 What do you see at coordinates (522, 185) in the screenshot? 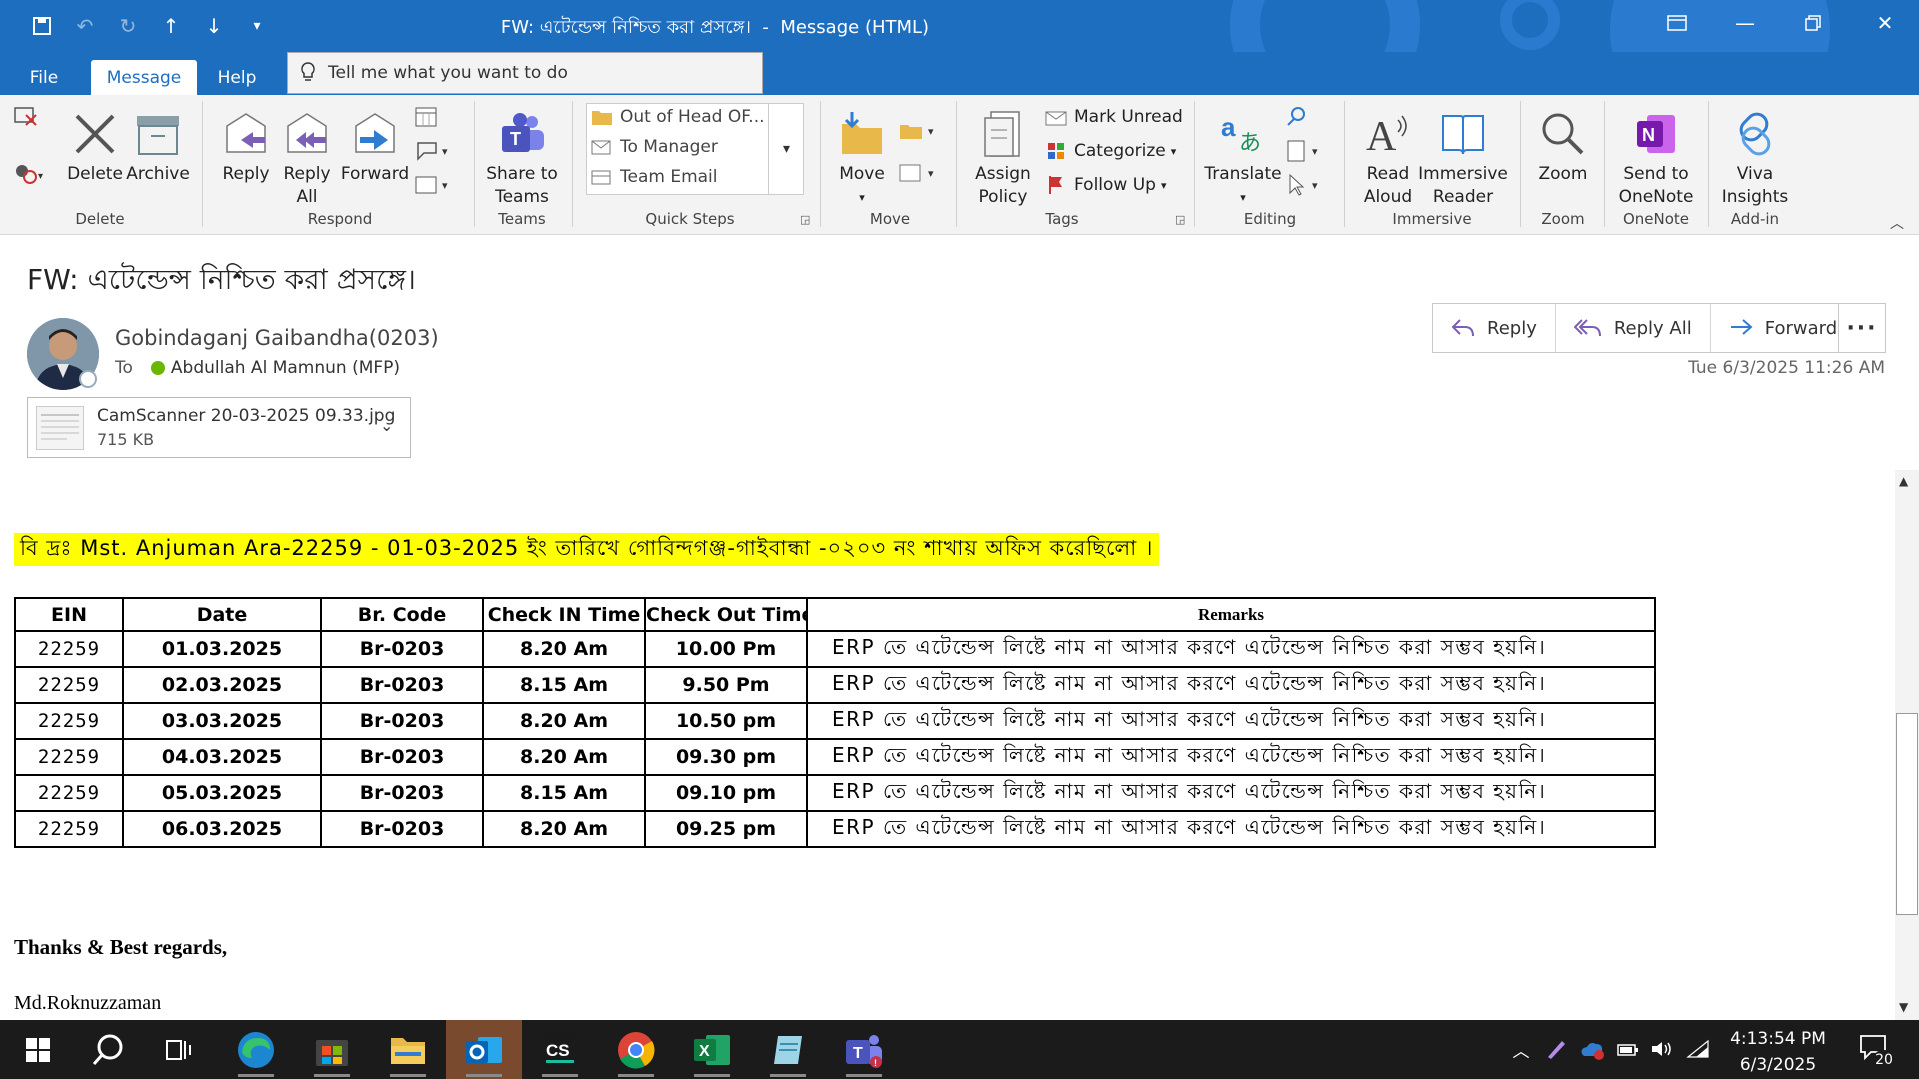
I see `share-teams-label: Share to Teams` at bounding box center [522, 185].